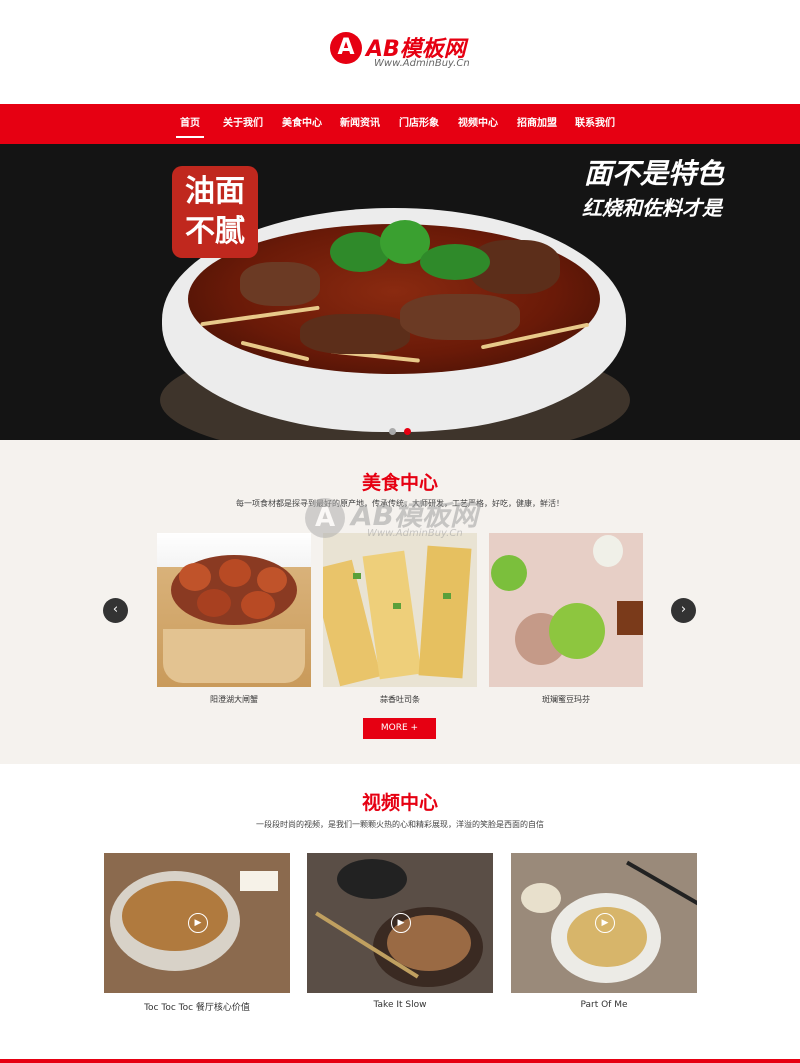 The width and height of the screenshot is (800, 1063). I want to click on main-nav: 首页 关于我们 美食中心 新闻资讯 门店形象 视频中心 招商加盟 联系我们, so click(400, 124).